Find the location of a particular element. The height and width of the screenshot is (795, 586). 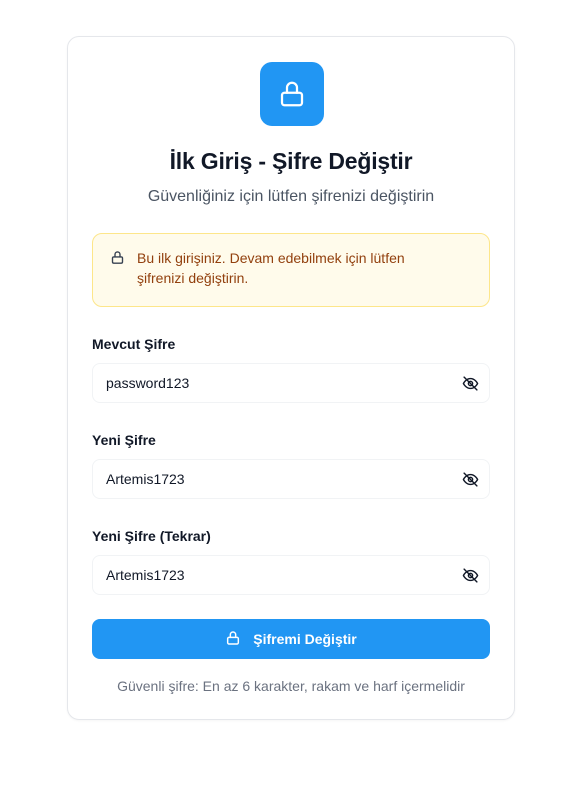

page-title: İlk Giriş - Şifre Değiştir is located at coordinates (291, 161).